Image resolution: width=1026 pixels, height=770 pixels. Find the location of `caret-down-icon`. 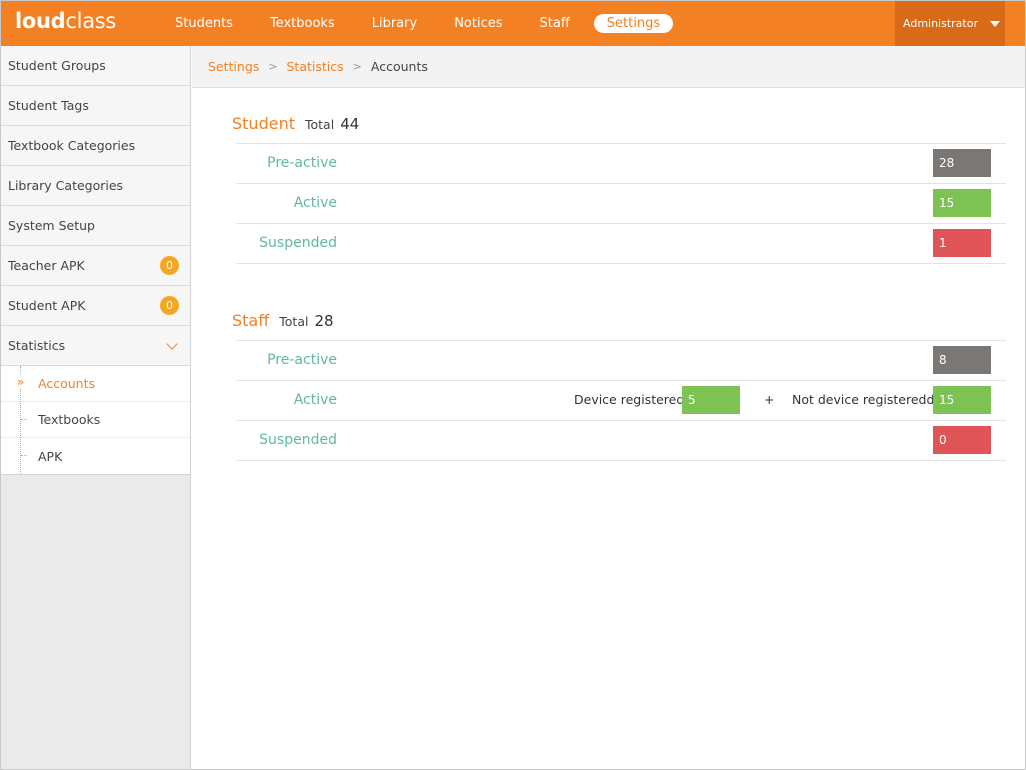

caret-down-icon is located at coordinates (995, 23).